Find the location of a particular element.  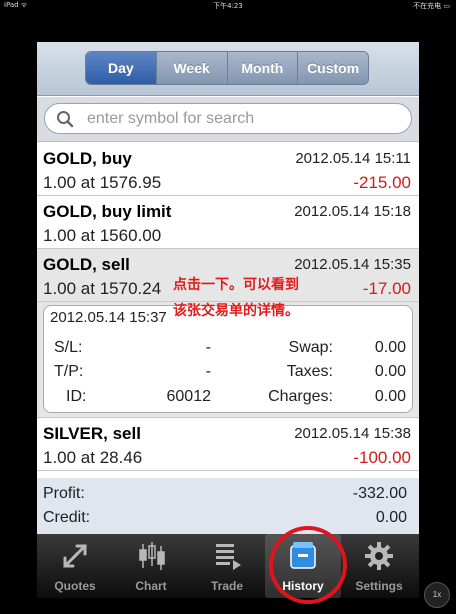

trade-volume-price: 1.00 at 28.46 is located at coordinates (93, 457).